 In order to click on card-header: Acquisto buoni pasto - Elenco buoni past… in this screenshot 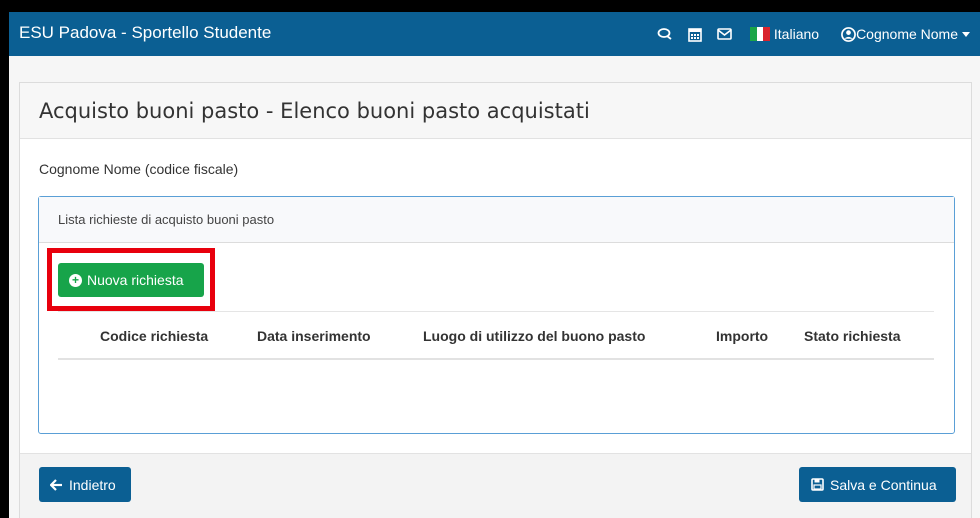, I will do `click(495, 111)`.